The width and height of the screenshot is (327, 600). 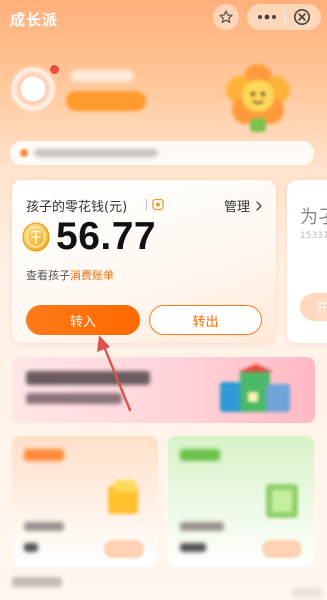 What do you see at coordinates (83, 320) in the screenshot?
I see `transfer-in-button: 转入` at bounding box center [83, 320].